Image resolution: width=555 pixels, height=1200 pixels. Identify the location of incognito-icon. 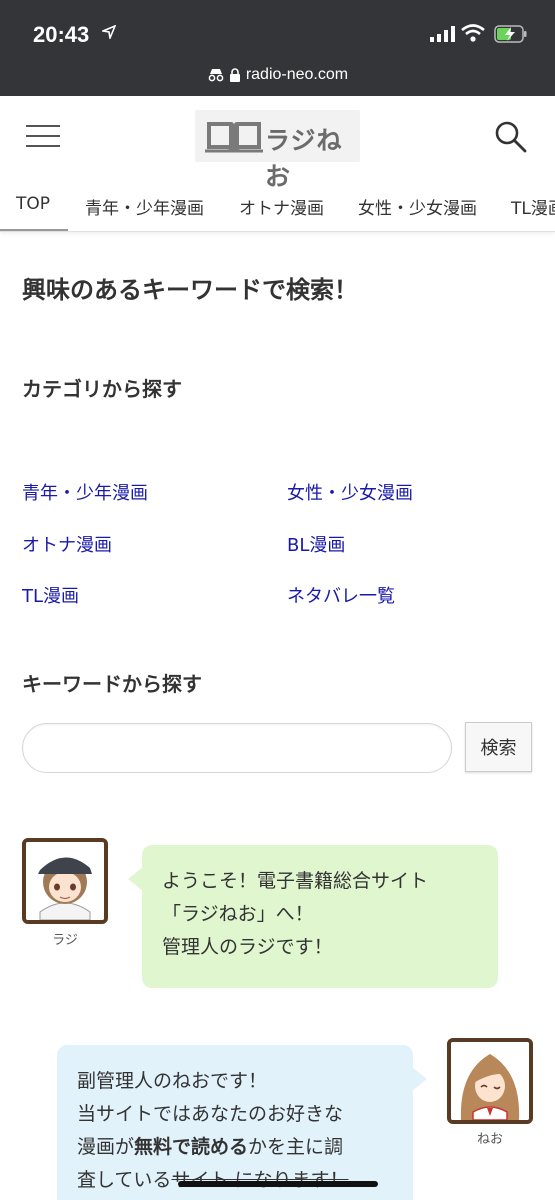
(216, 75).